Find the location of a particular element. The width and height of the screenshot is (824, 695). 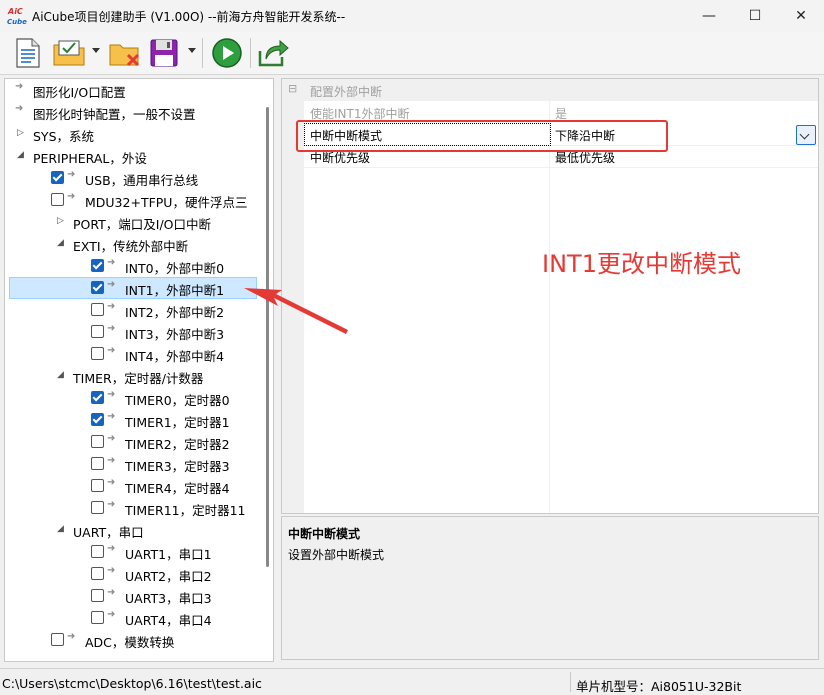

tree-item: ◢ PERIPHERAL，外设 is located at coordinates (131, 156).